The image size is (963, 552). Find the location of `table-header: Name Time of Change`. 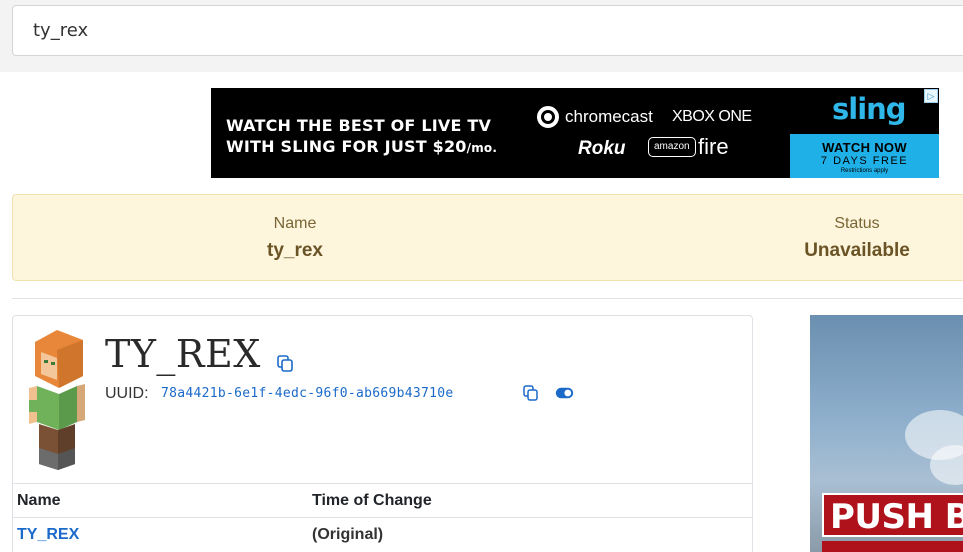

table-header: Name Time of Change is located at coordinates (382, 500).